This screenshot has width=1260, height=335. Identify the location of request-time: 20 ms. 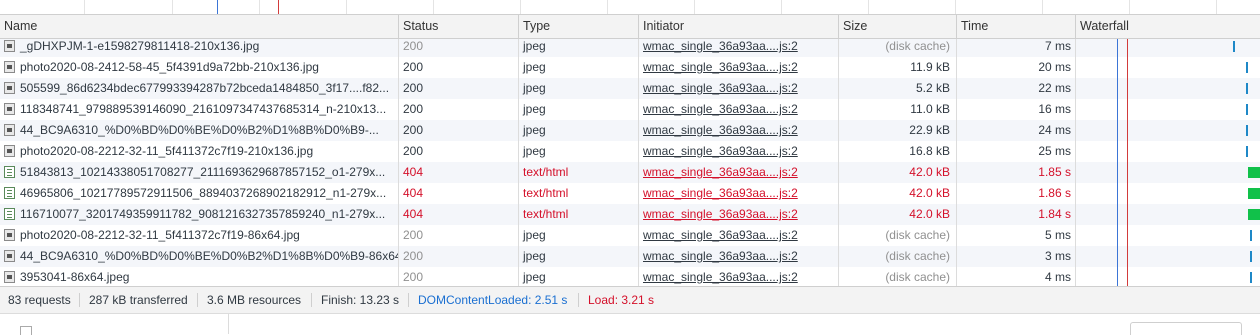
(1016, 67).